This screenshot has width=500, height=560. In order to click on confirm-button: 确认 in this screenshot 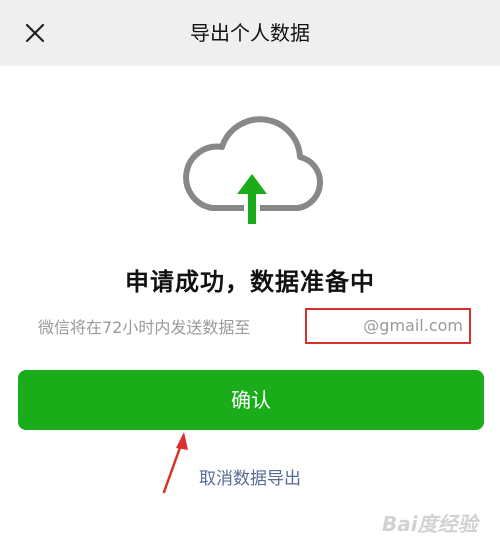, I will do `click(251, 400)`.